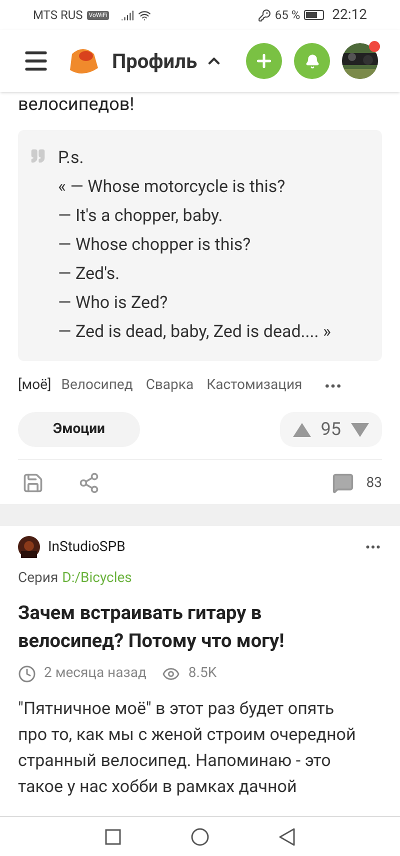 This screenshot has width=400, height=856. I want to click on comments-count: 83, so click(374, 483).